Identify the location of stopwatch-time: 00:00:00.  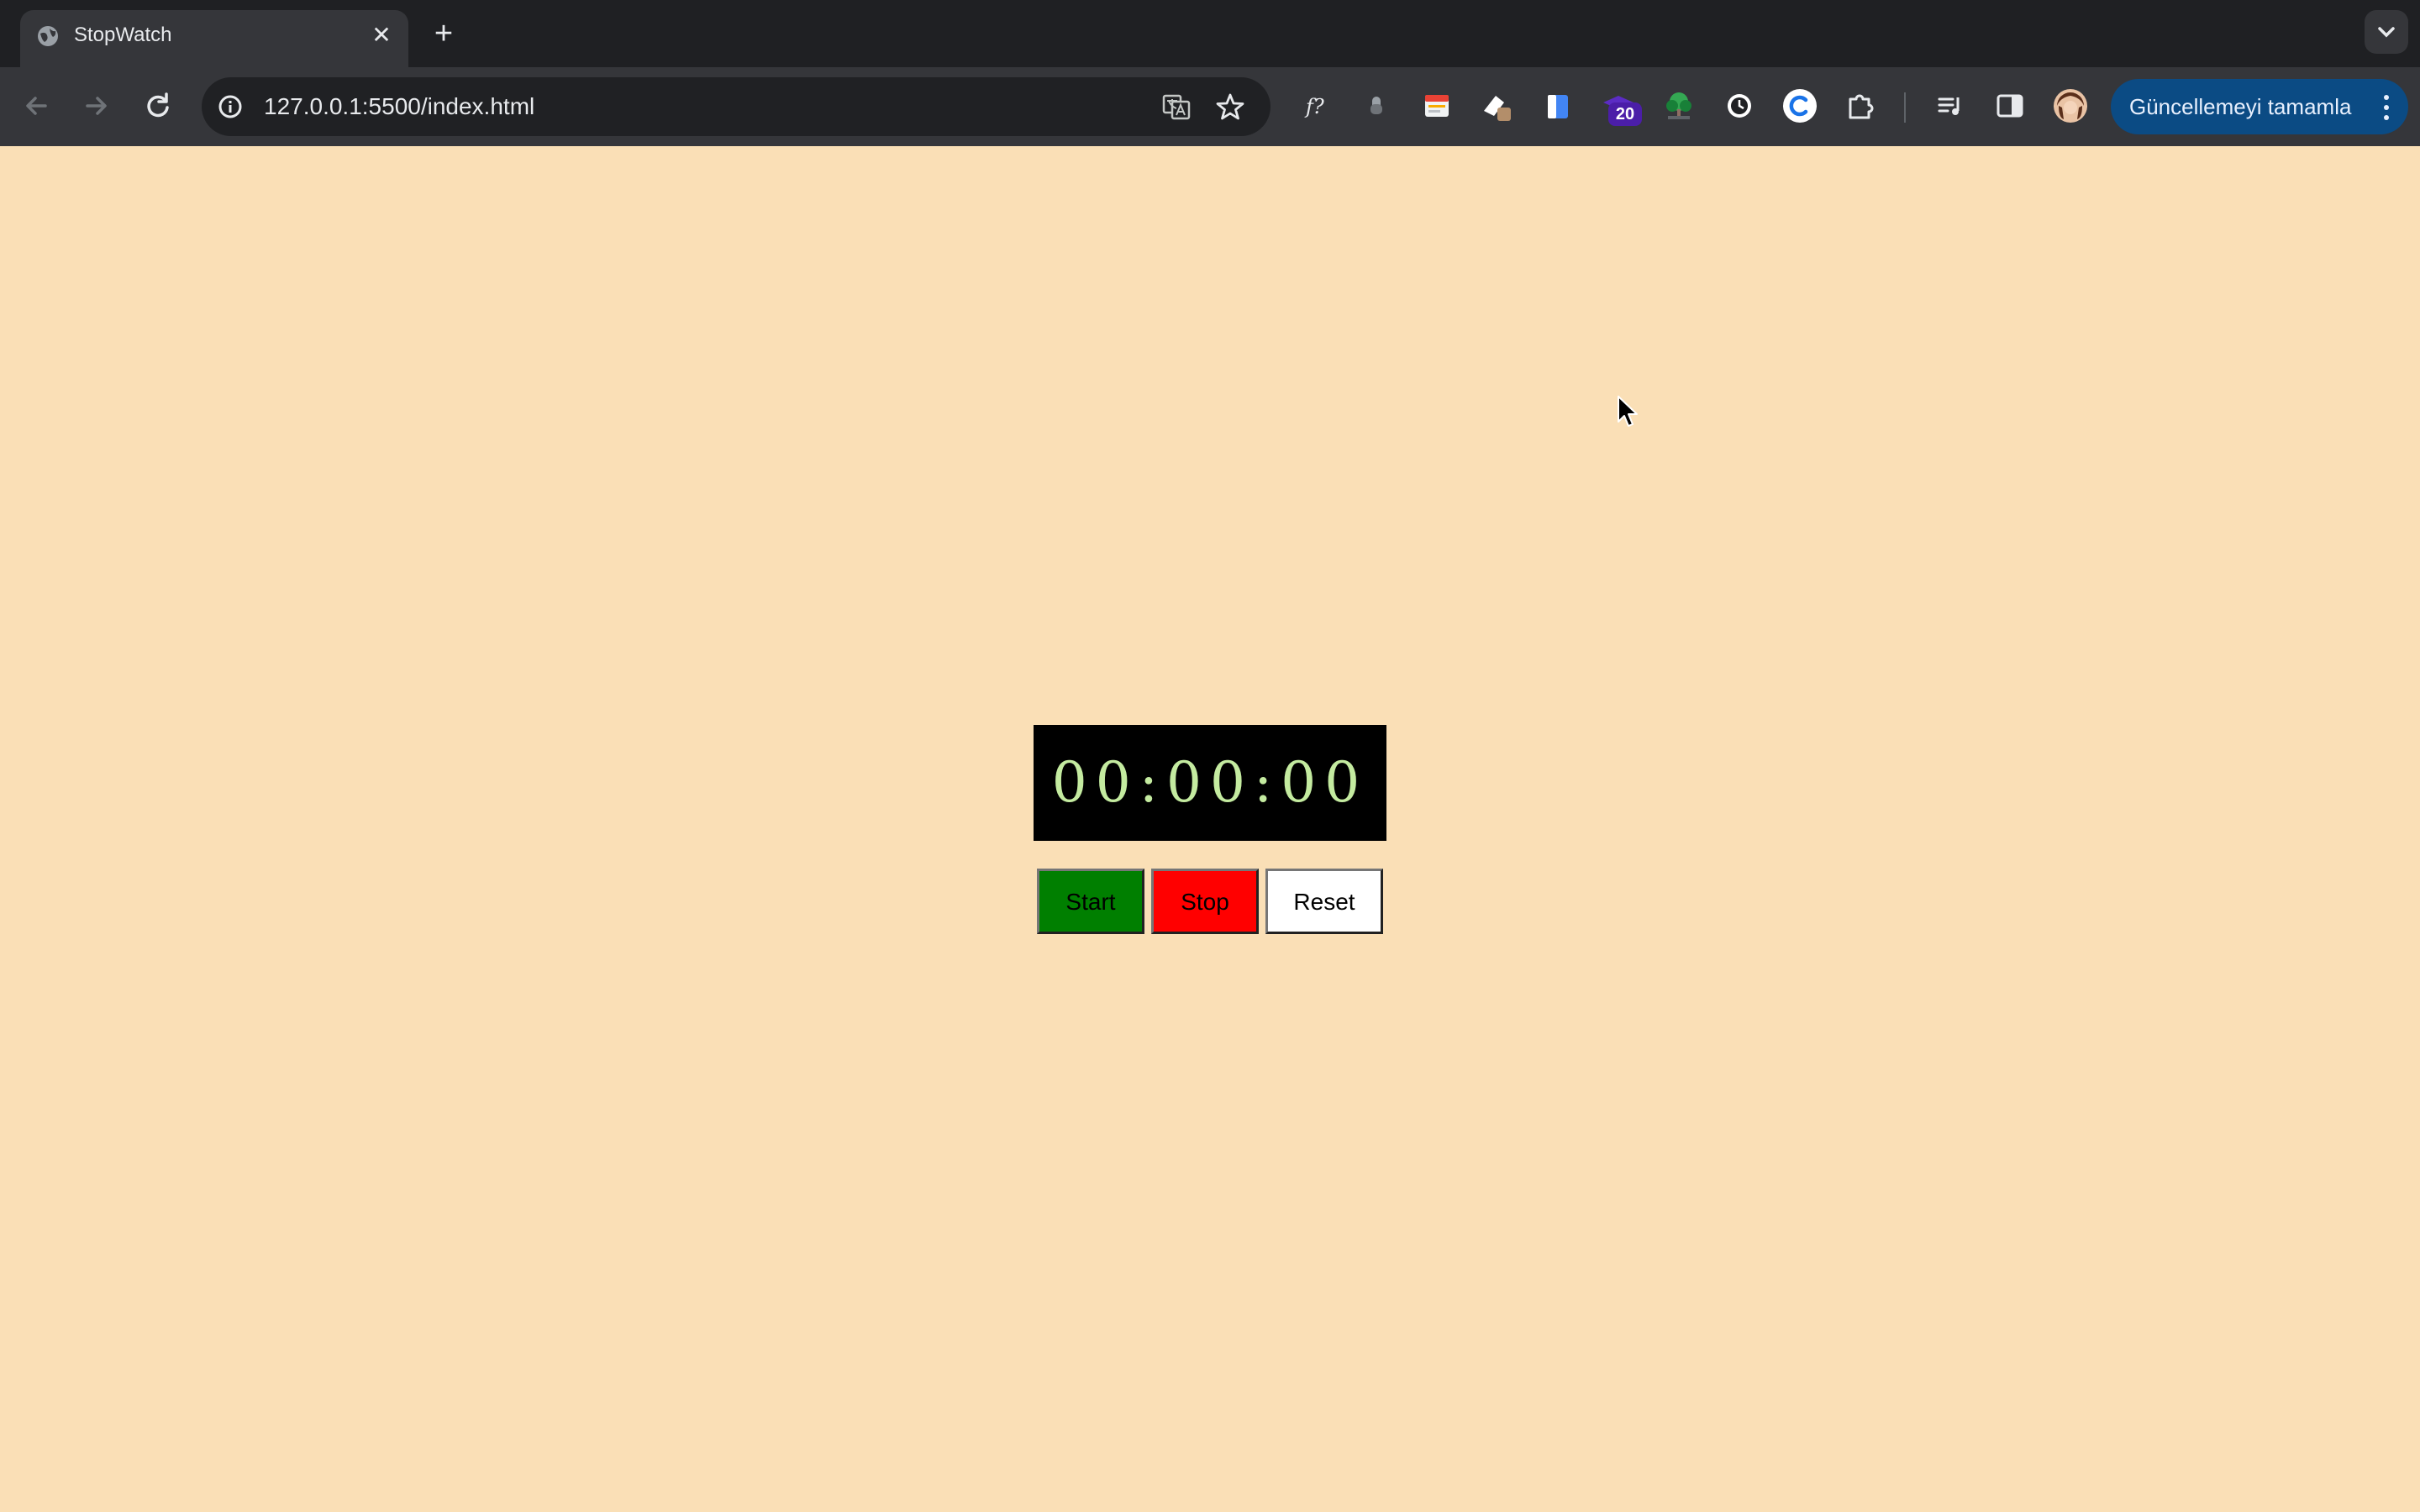
(1210, 782).